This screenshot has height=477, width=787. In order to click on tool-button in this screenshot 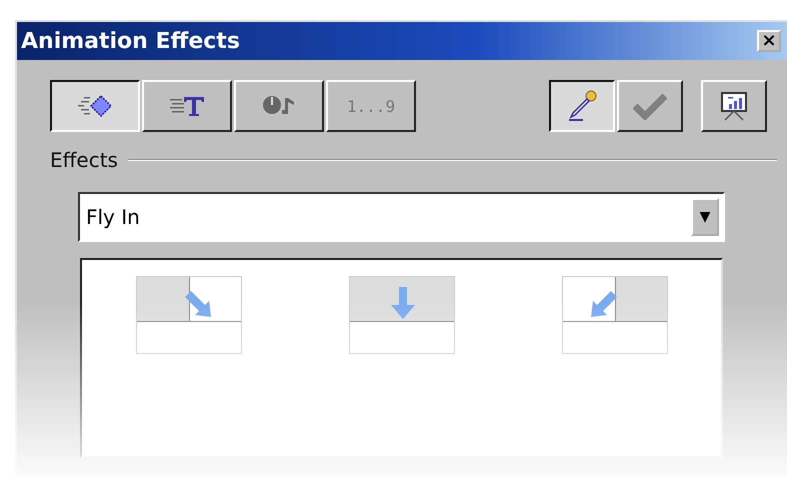, I will do `click(582, 106)`.